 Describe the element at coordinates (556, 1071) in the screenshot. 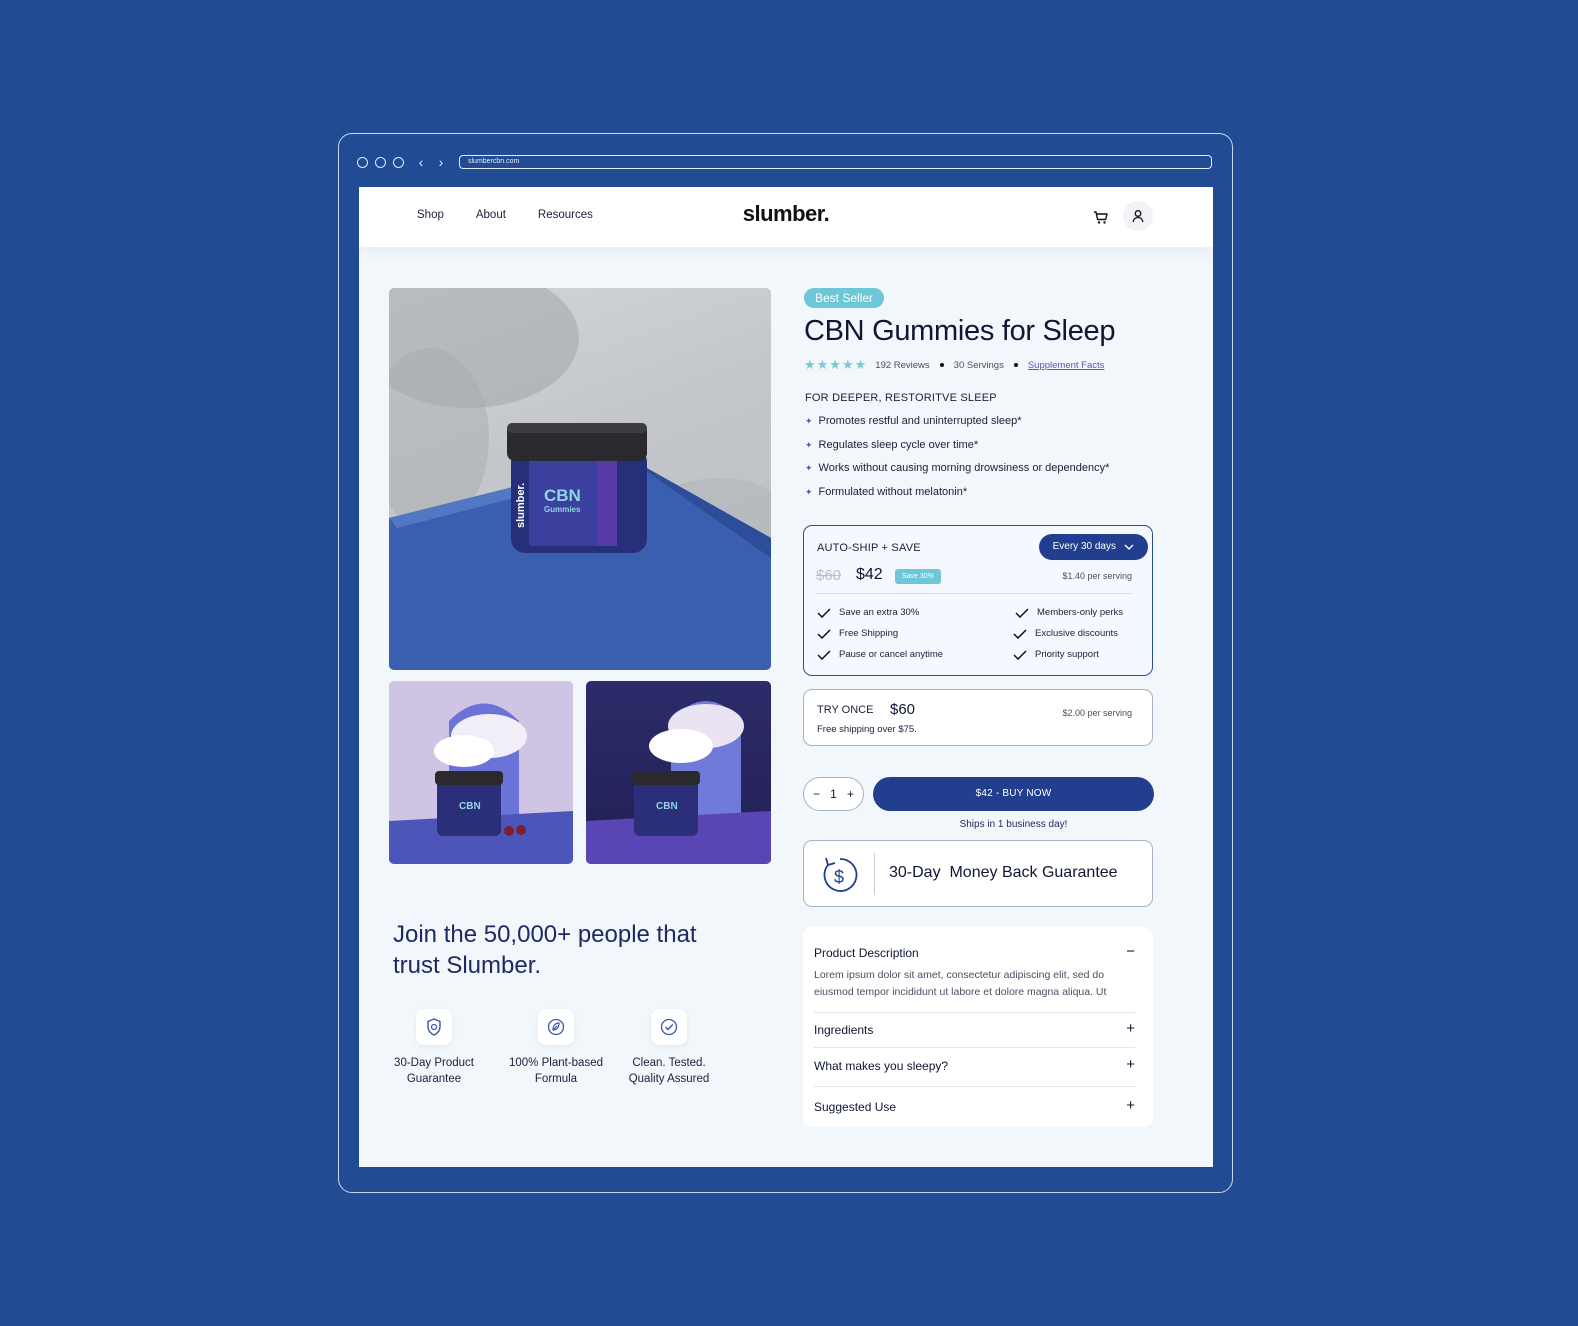

I see `trust-label: 100% Plant-based Formula` at that location.